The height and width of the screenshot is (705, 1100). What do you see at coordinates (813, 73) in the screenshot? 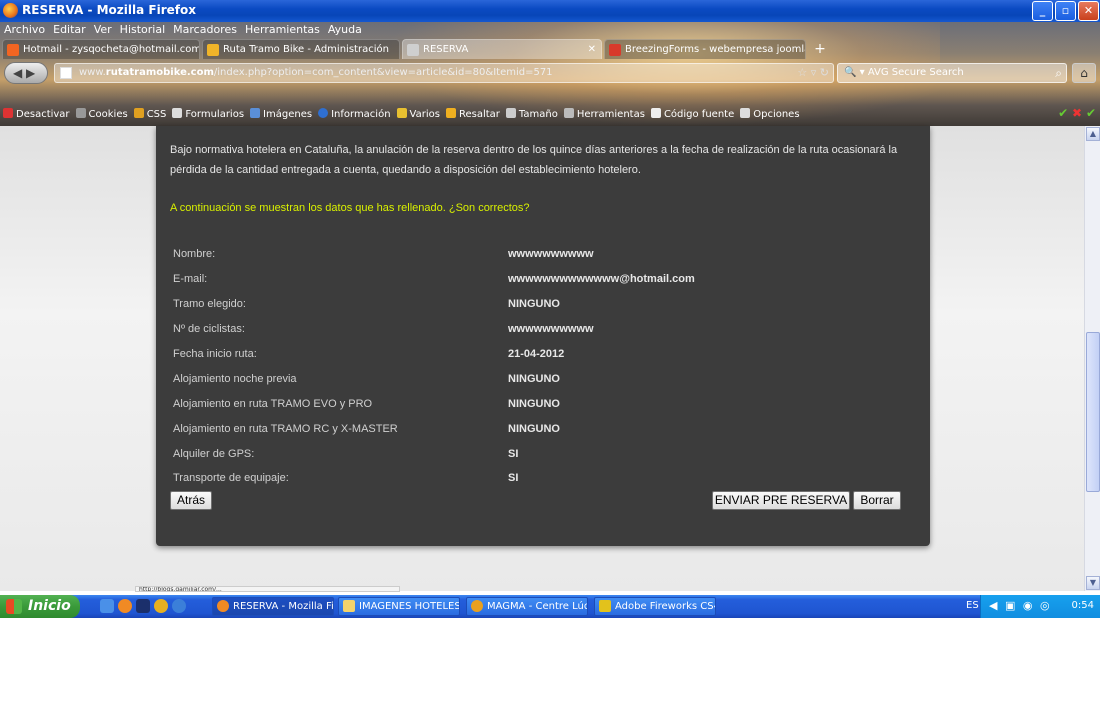
I see `bookmark-star-icon: ☆ ▿ ↻` at bounding box center [813, 73].